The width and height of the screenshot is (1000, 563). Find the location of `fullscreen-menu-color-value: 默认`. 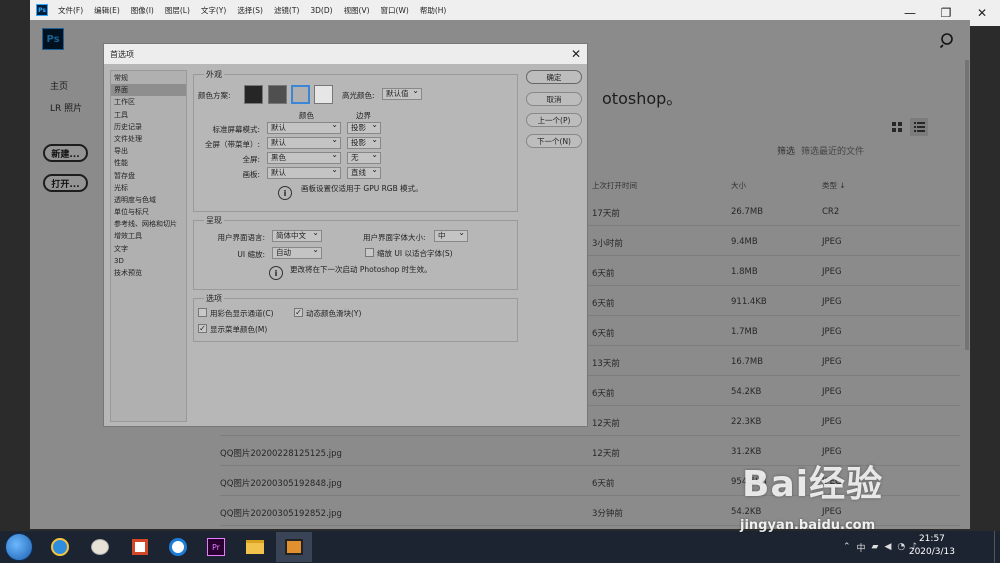

fullscreen-menu-color-value: 默认 is located at coordinates (278, 142).